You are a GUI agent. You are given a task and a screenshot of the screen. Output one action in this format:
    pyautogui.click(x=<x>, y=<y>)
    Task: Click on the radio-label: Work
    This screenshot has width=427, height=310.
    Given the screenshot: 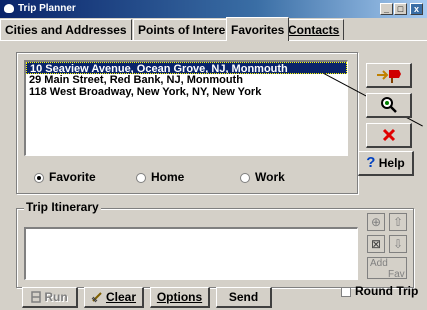 What is the action you would take?
    pyautogui.click(x=270, y=177)
    